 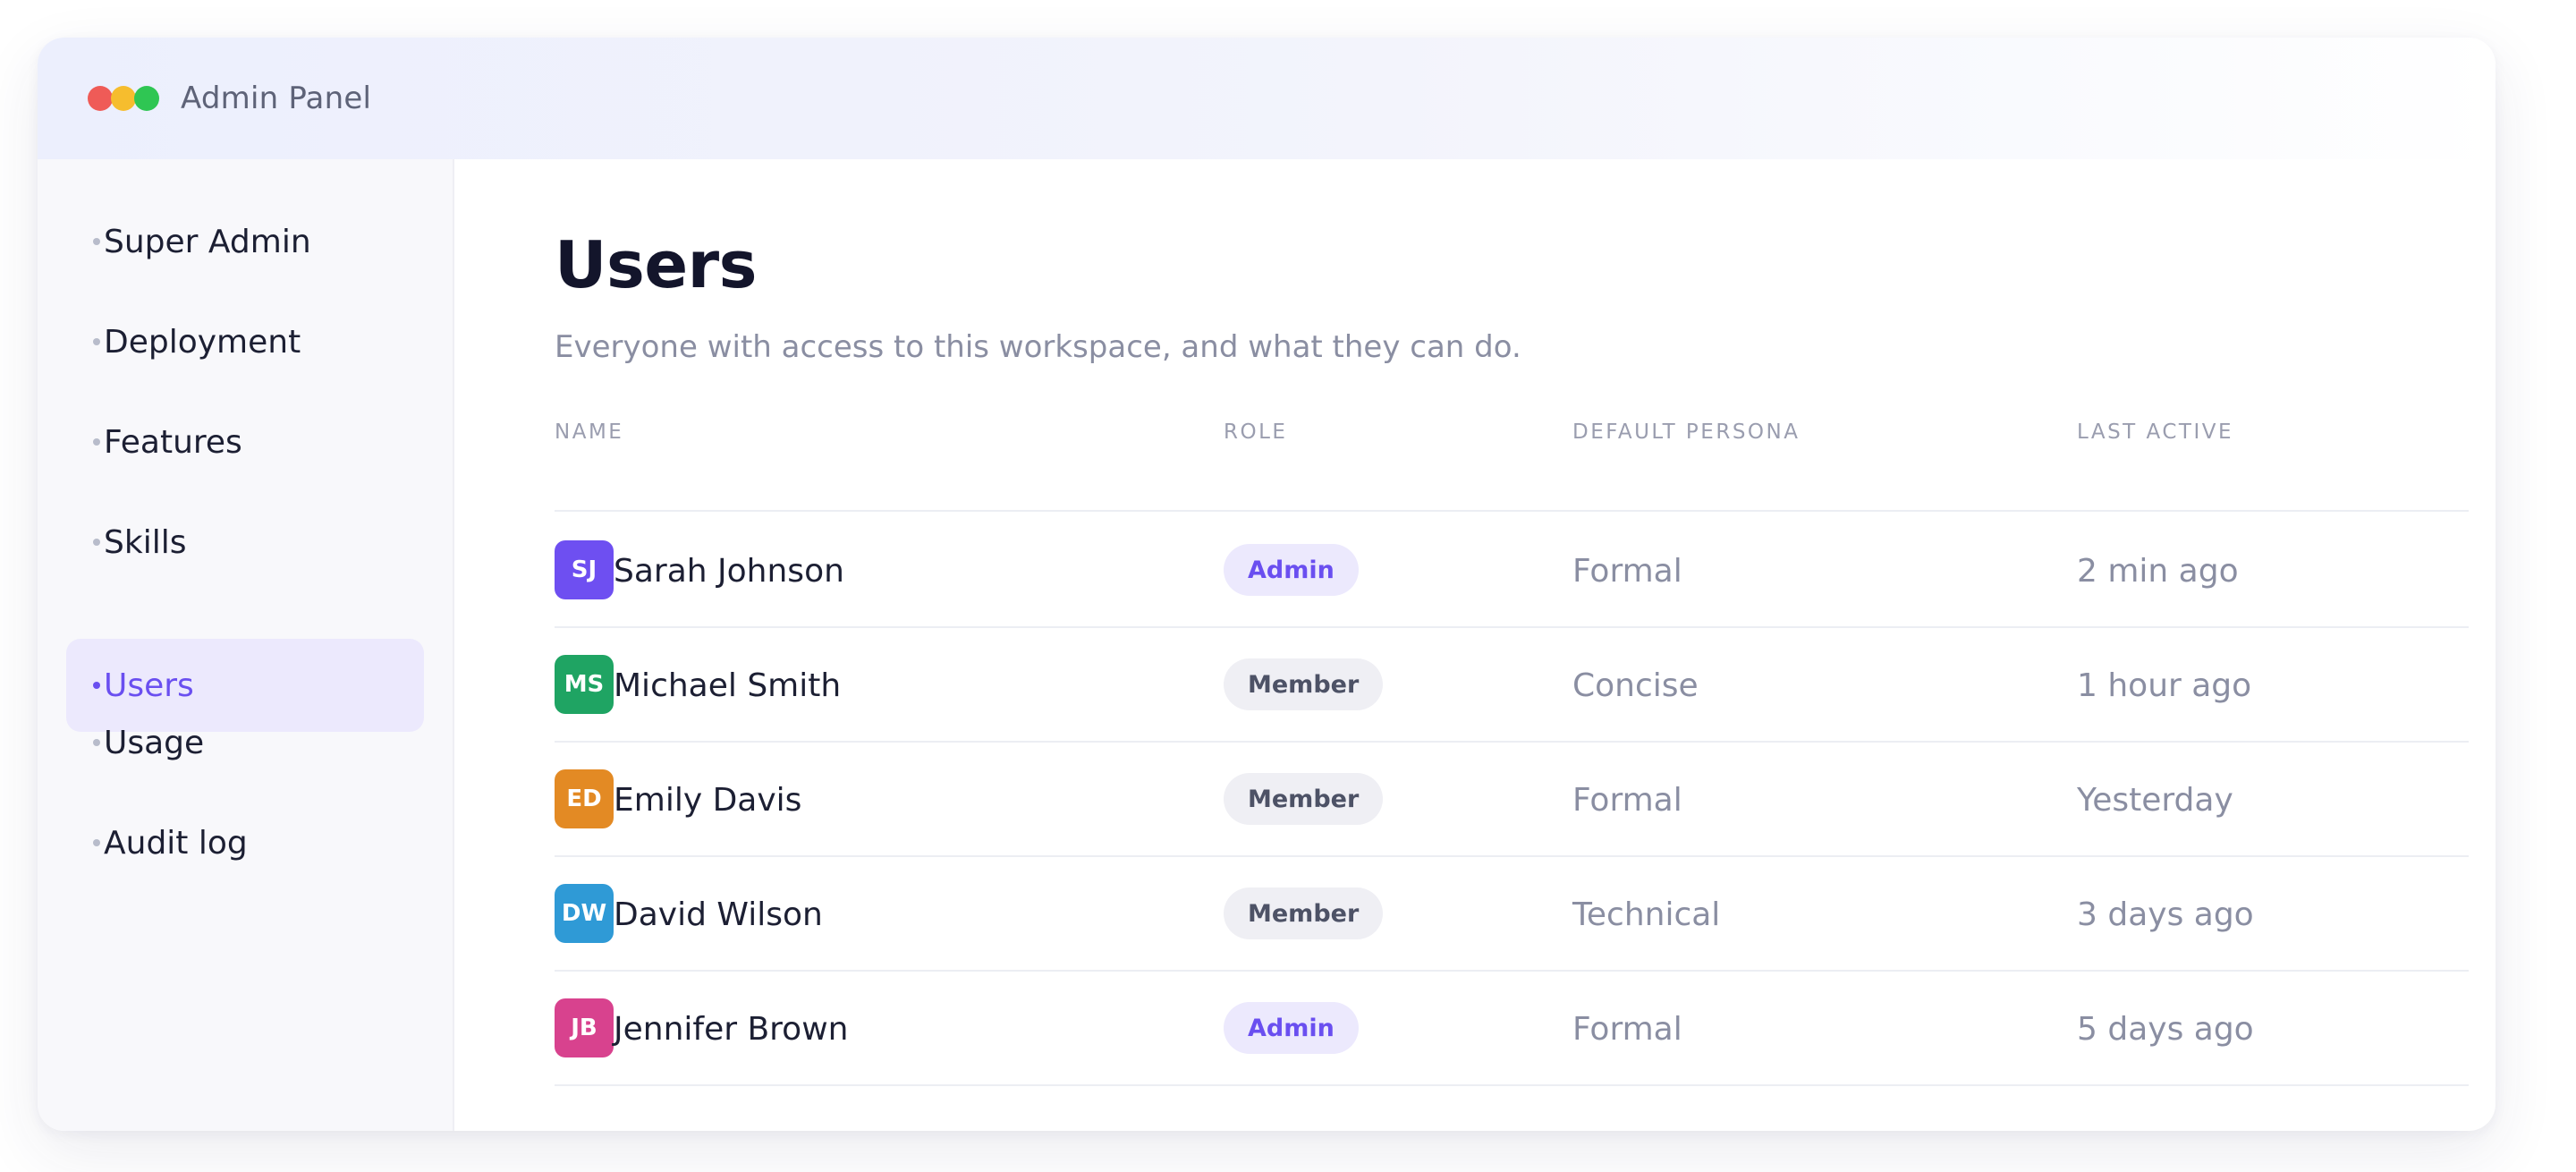 What do you see at coordinates (584, 685) in the screenshot?
I see `avatar: MS` at bounding box center [584, 685].